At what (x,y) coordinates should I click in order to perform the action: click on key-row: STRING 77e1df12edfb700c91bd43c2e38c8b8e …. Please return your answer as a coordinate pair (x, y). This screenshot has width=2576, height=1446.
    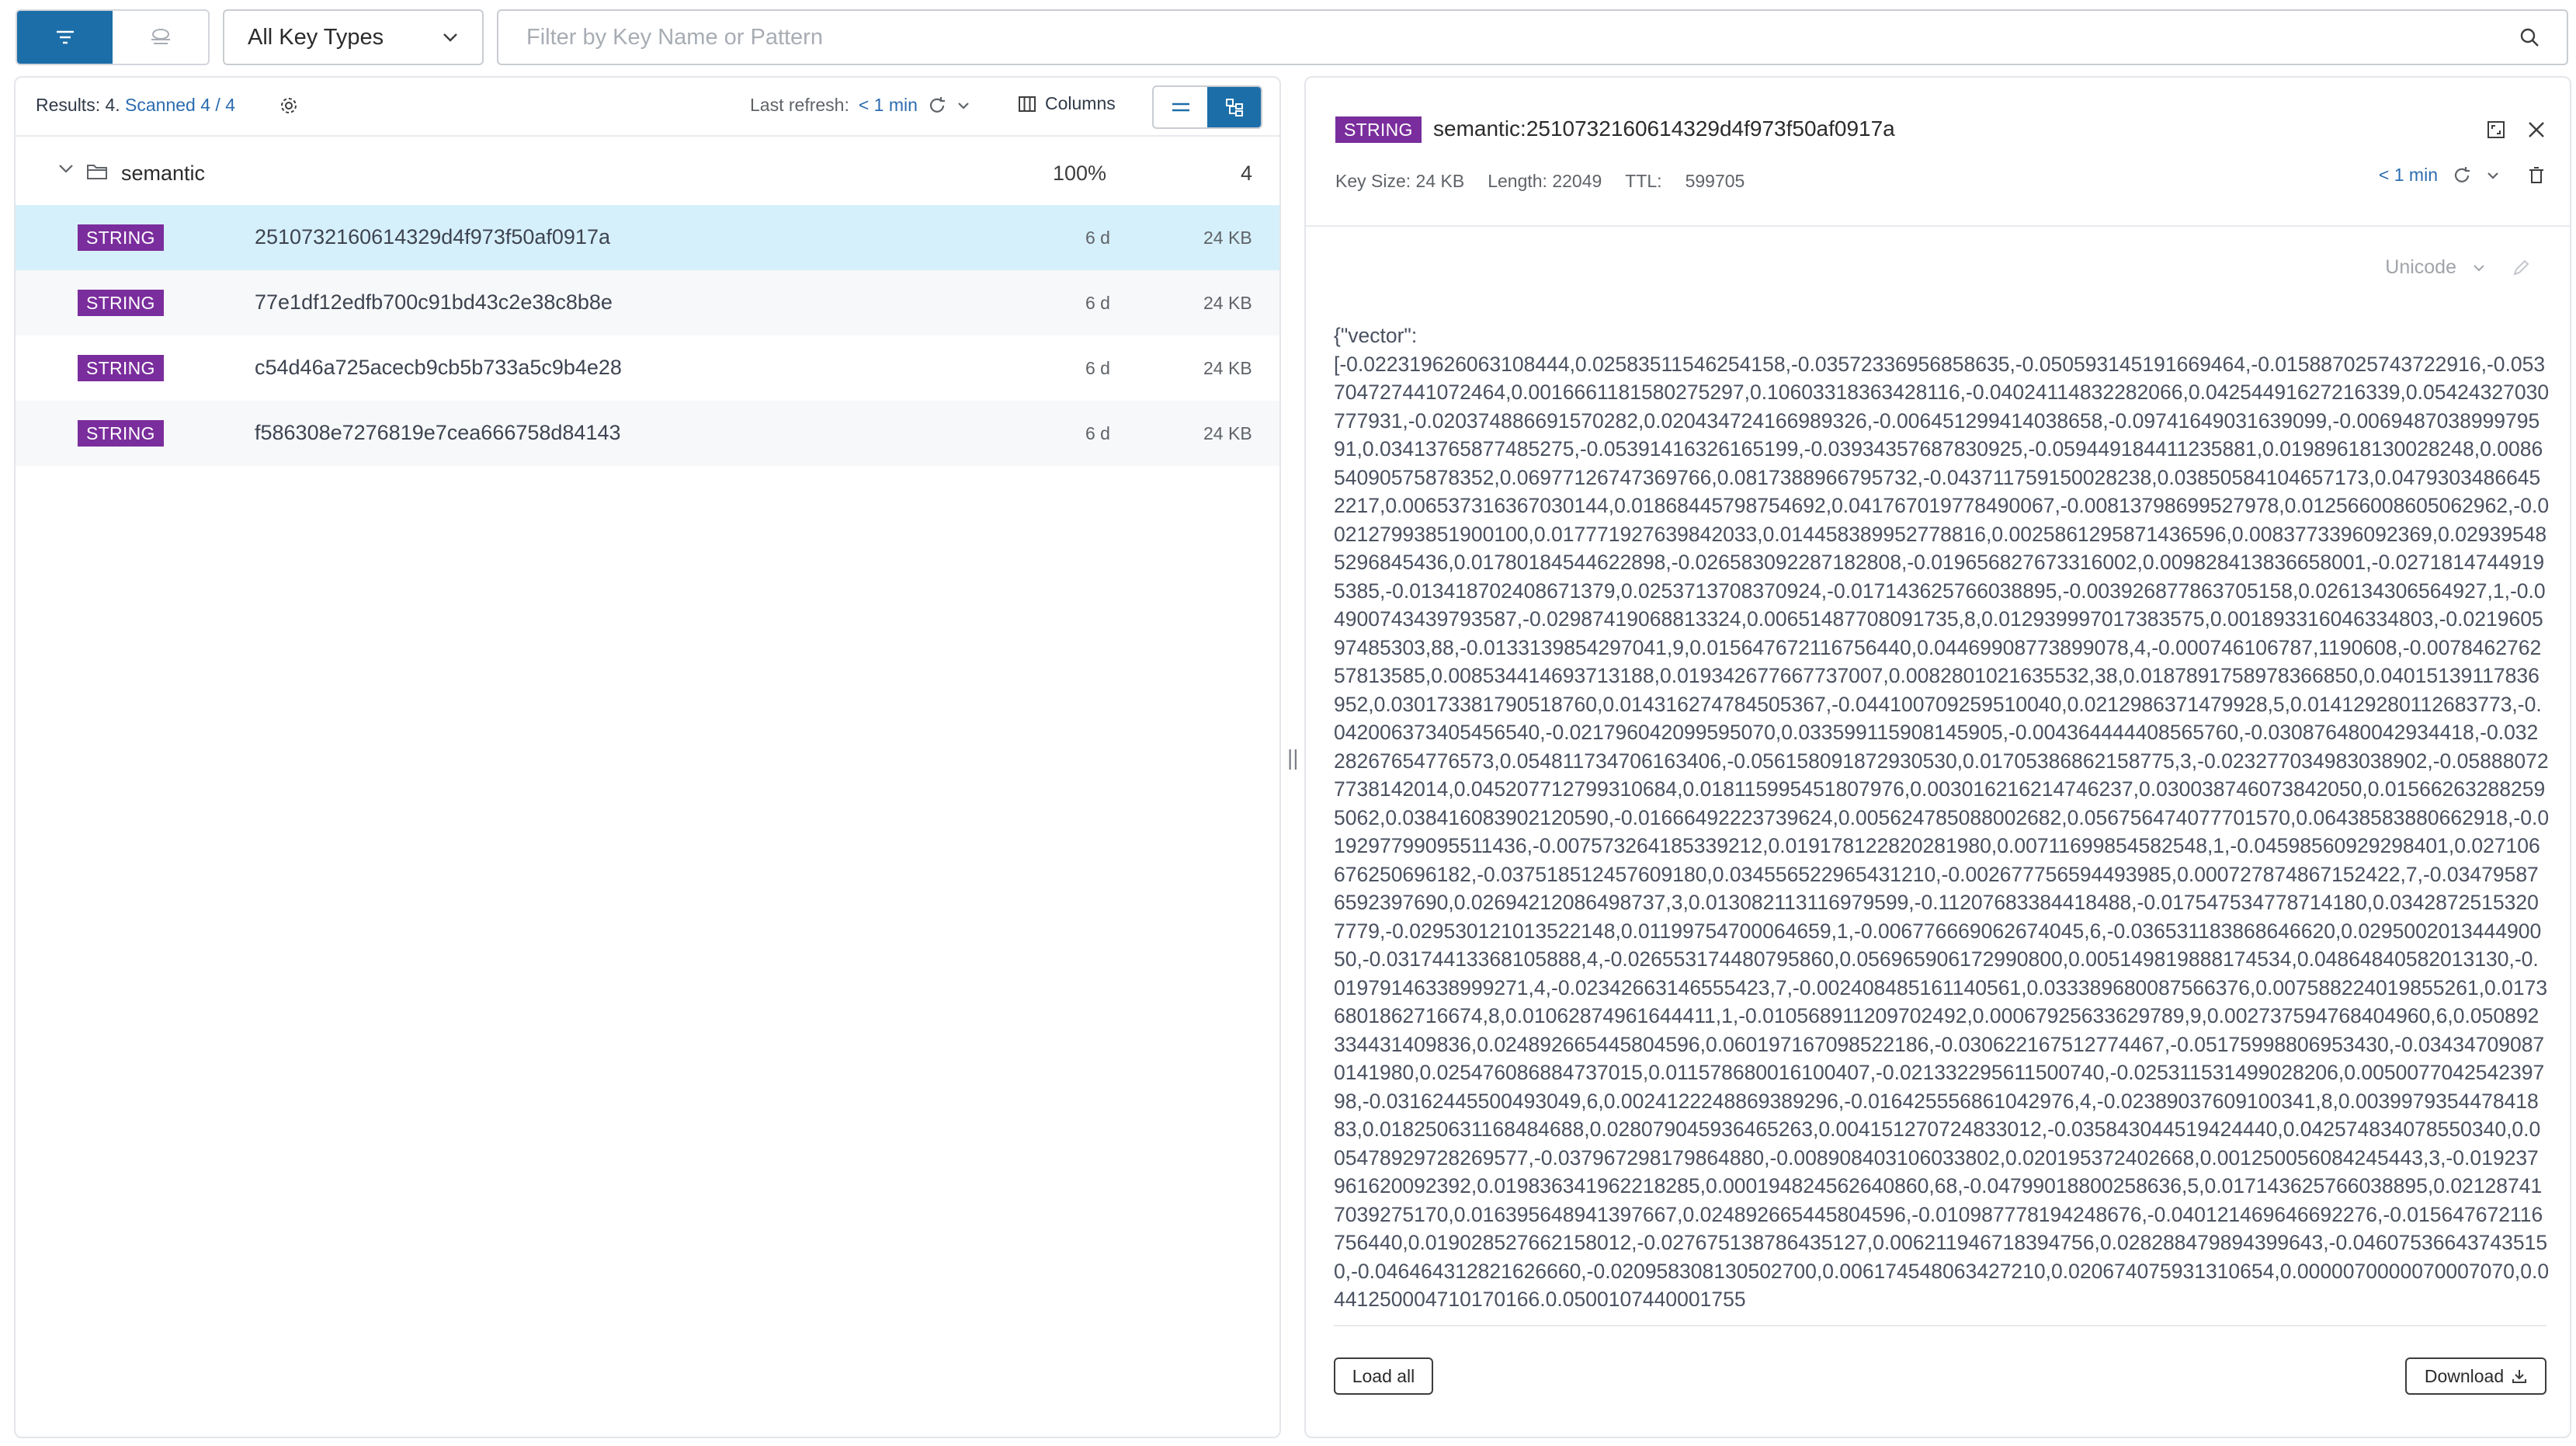
    Looking at the image, I should click on (647, 302).